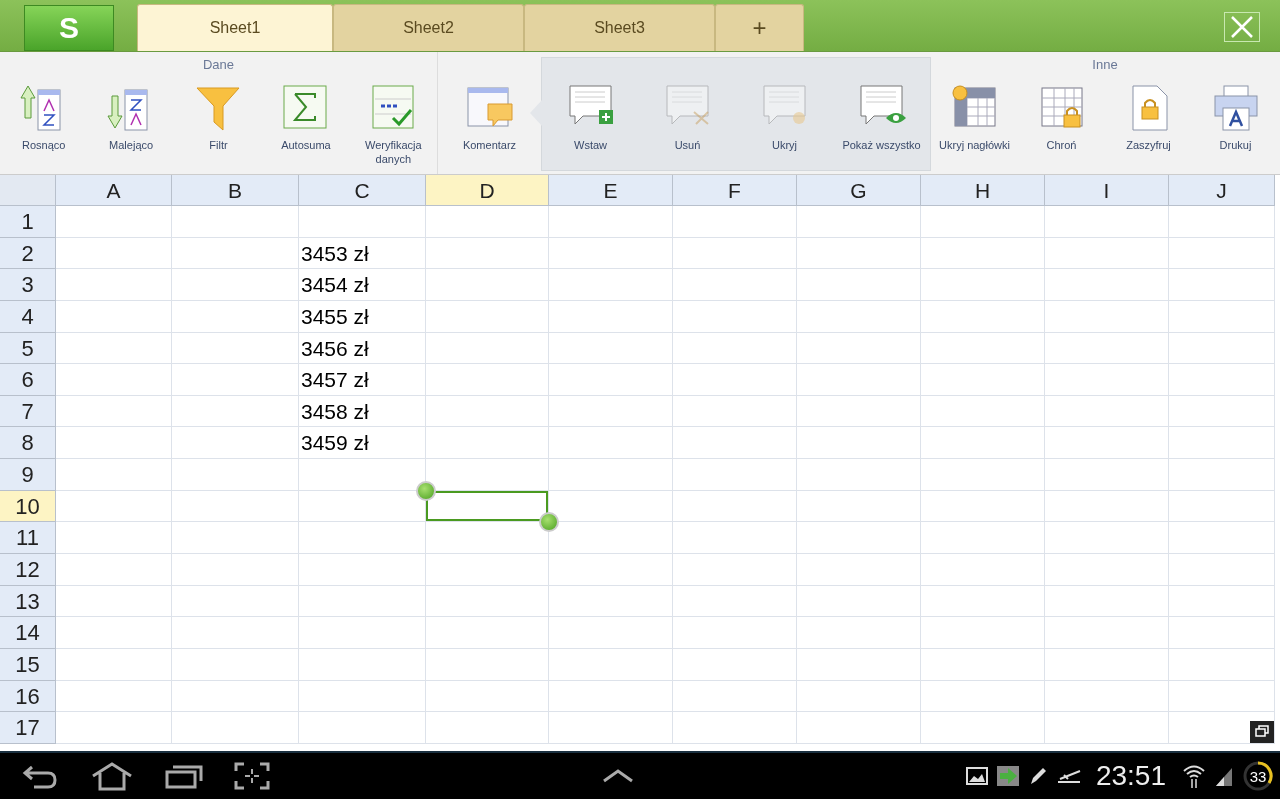 The width and height of the screenshot is (1280, 800). Describe the element at coordinates (487, 506) in the screenshot. I see `selected-cell` at that location.